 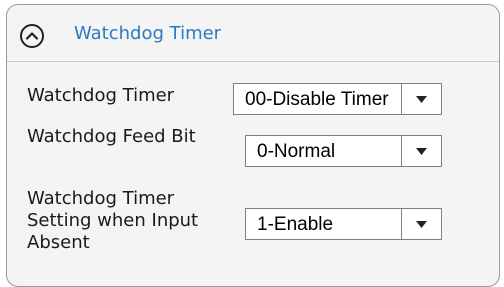 I want to click on watchdog-timer-value: 00-Disable Timer, so click(x=317, y=99).